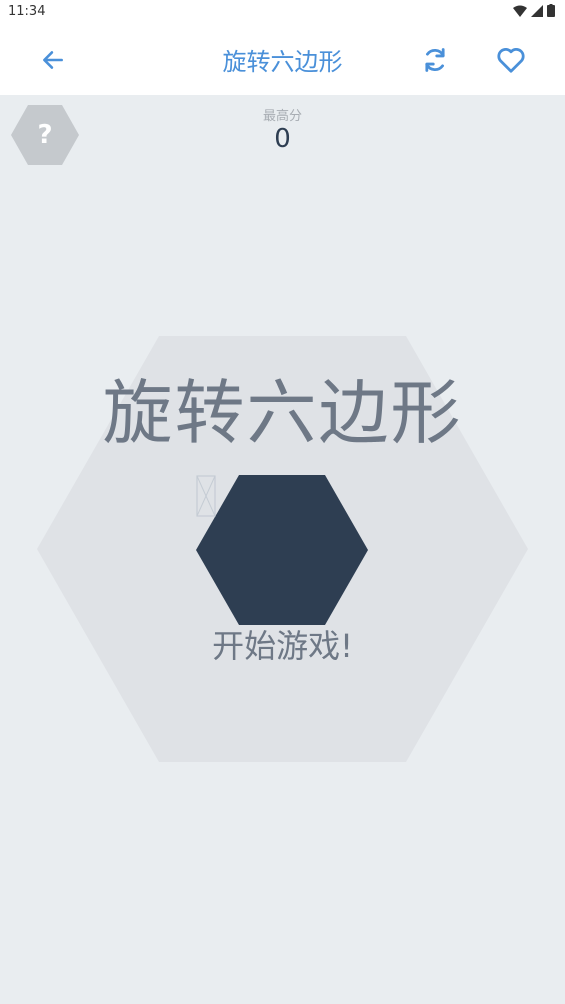 This screenshot has width=565, height=1004. Describe the element at coordinates (282, 413) in the screenshot. I see `game-title: 旋转六边形` at that location.